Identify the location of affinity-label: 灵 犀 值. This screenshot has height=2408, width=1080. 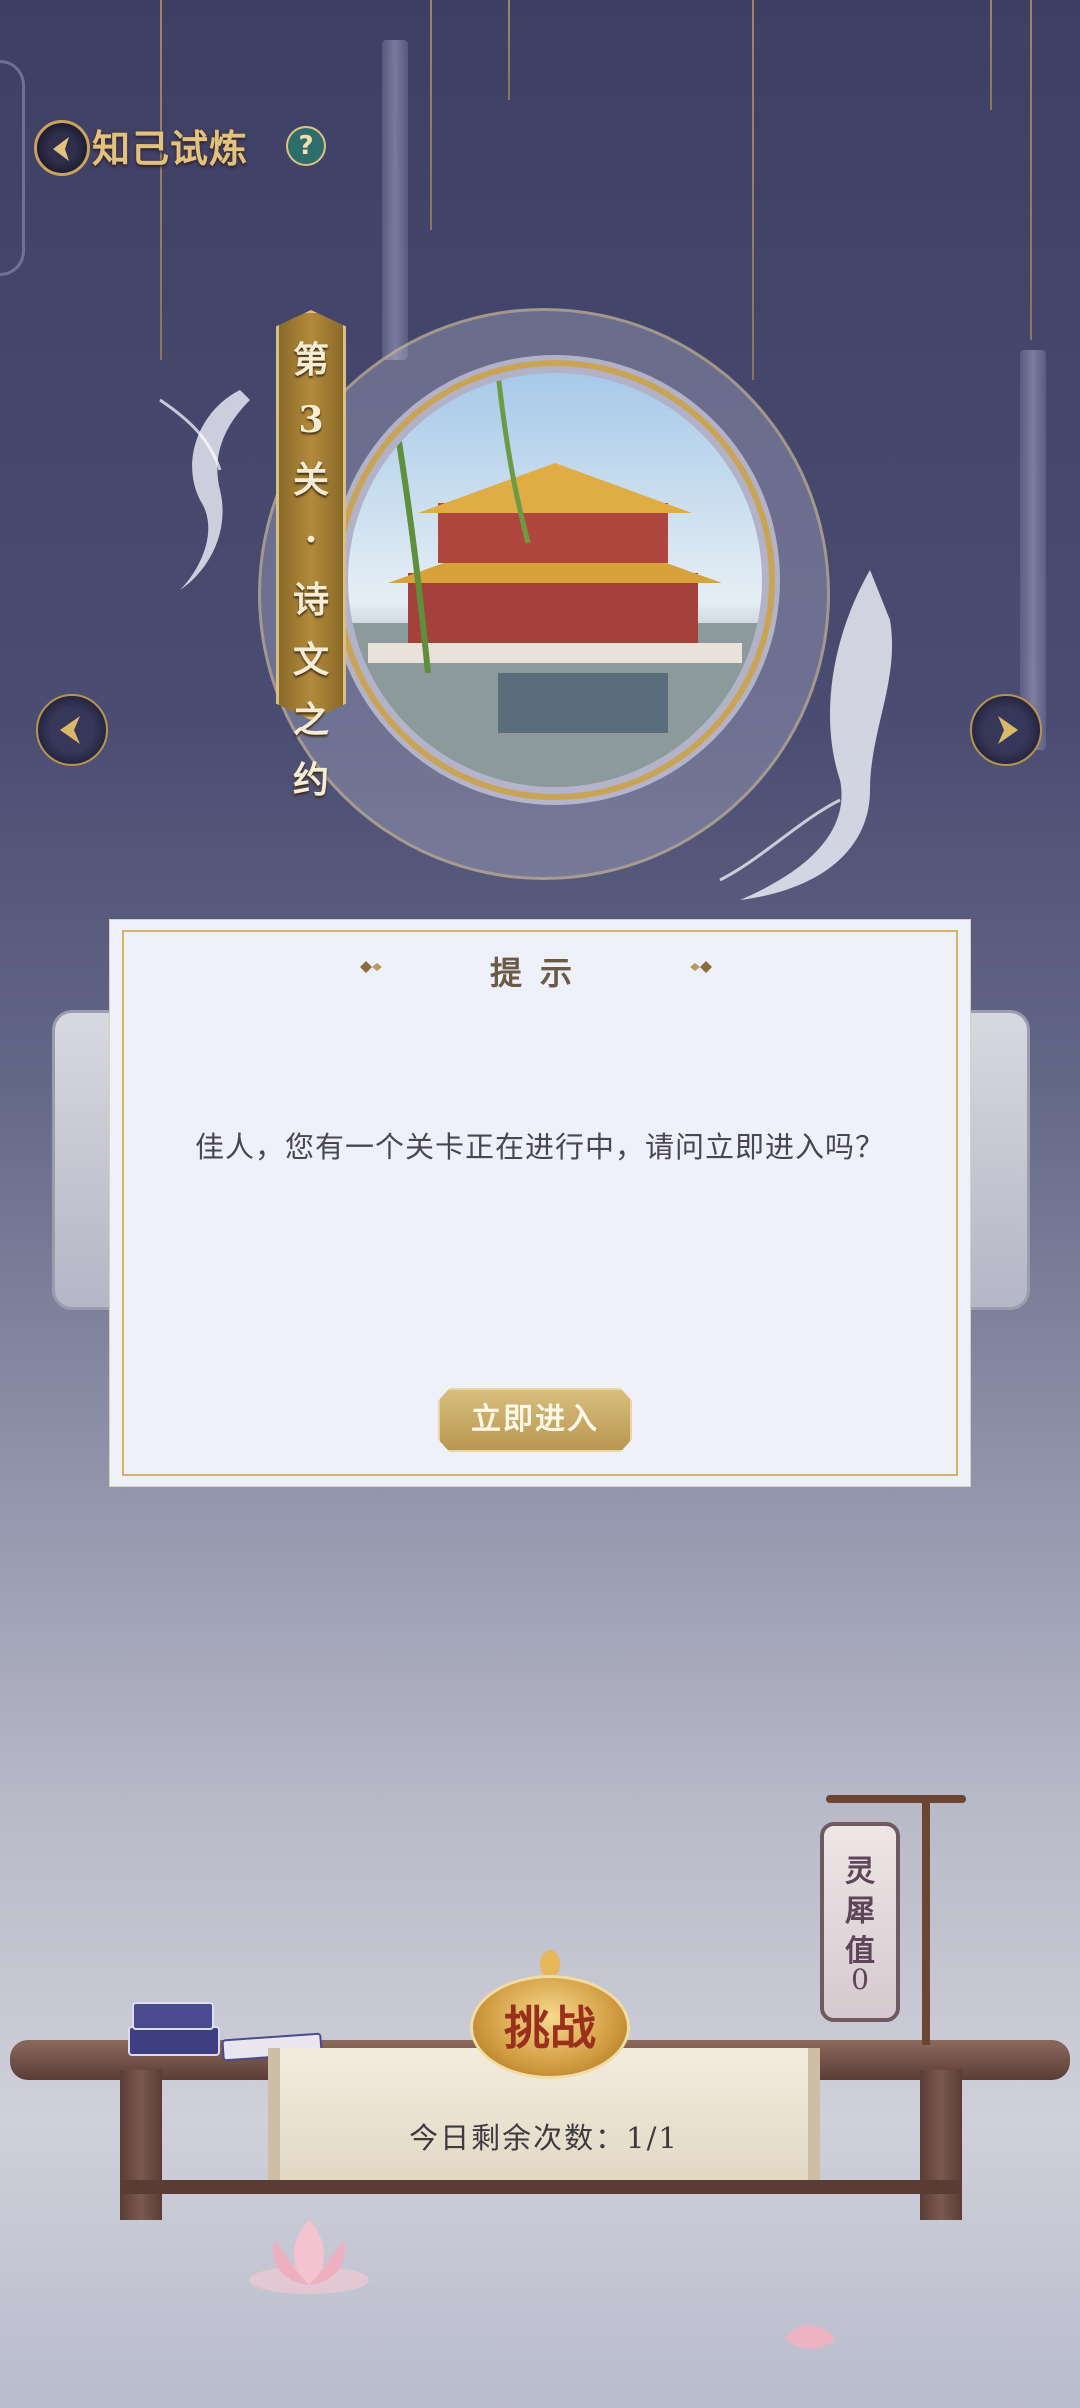
(860, 1911).